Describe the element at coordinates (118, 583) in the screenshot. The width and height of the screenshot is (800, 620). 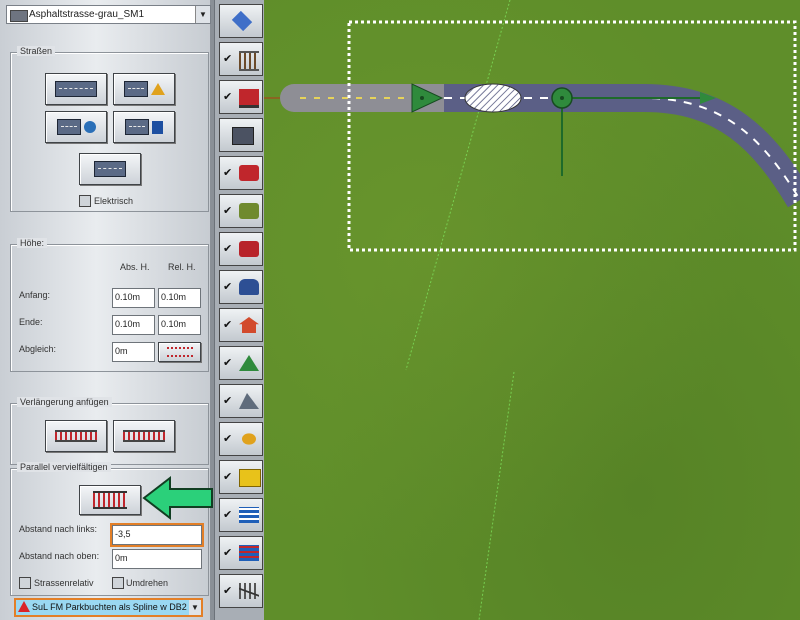
I see `umdrehen-checkbox` at that location.